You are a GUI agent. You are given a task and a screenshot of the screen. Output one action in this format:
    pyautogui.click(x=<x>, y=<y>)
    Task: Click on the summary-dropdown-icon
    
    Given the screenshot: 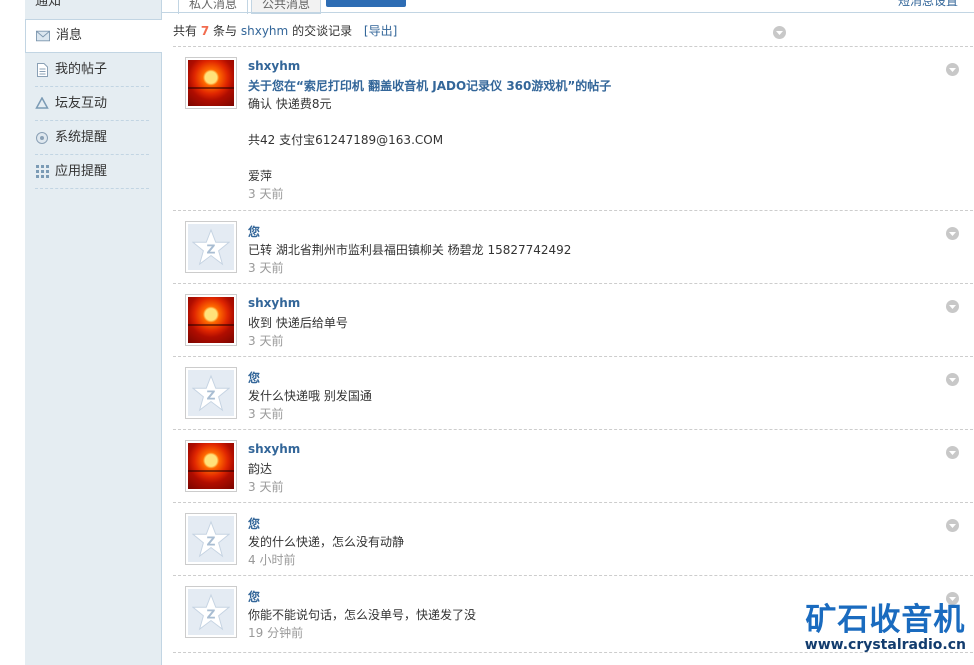 What is the action you would take?
    pyautogui.click(x=779, y=32)
    